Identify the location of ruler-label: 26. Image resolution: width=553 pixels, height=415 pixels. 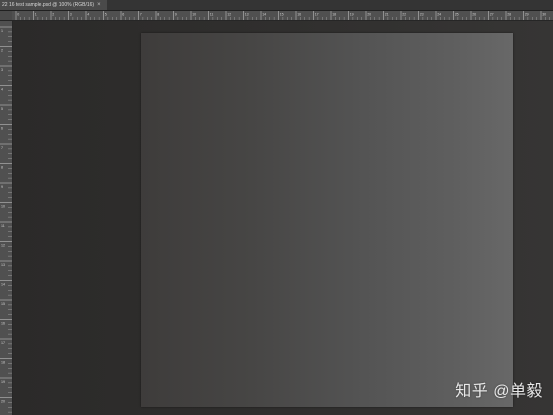
(474, 15).